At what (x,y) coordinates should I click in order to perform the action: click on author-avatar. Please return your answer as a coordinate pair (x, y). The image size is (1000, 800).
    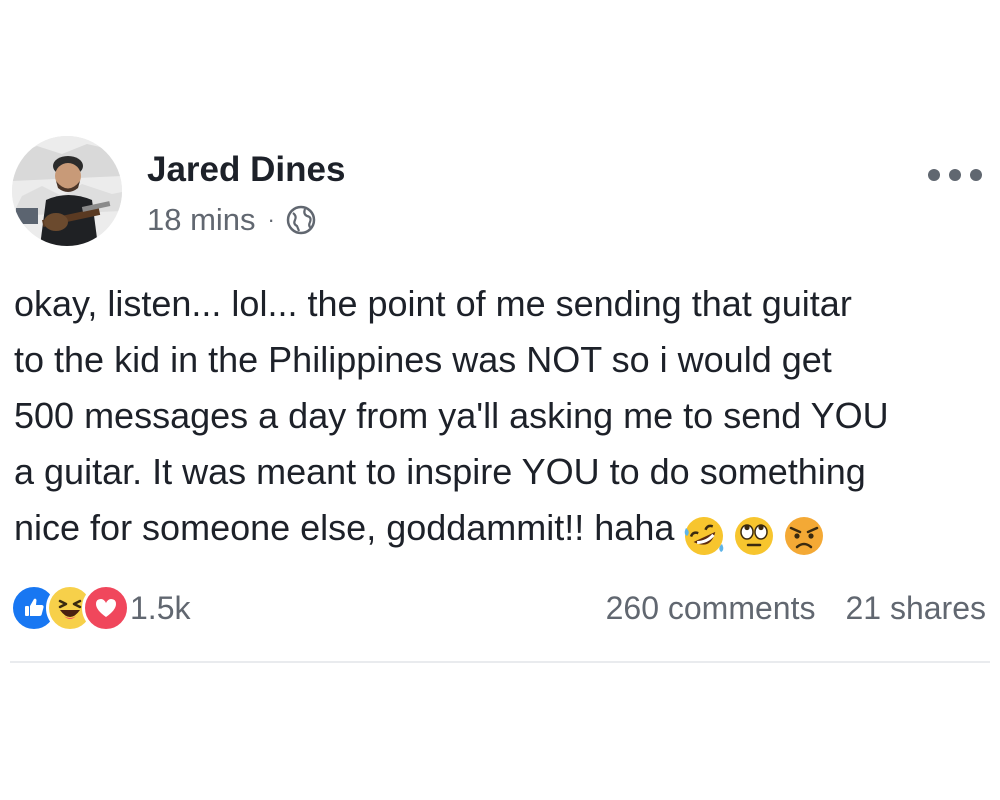
    Looking at the image, I should click on (67, 191).